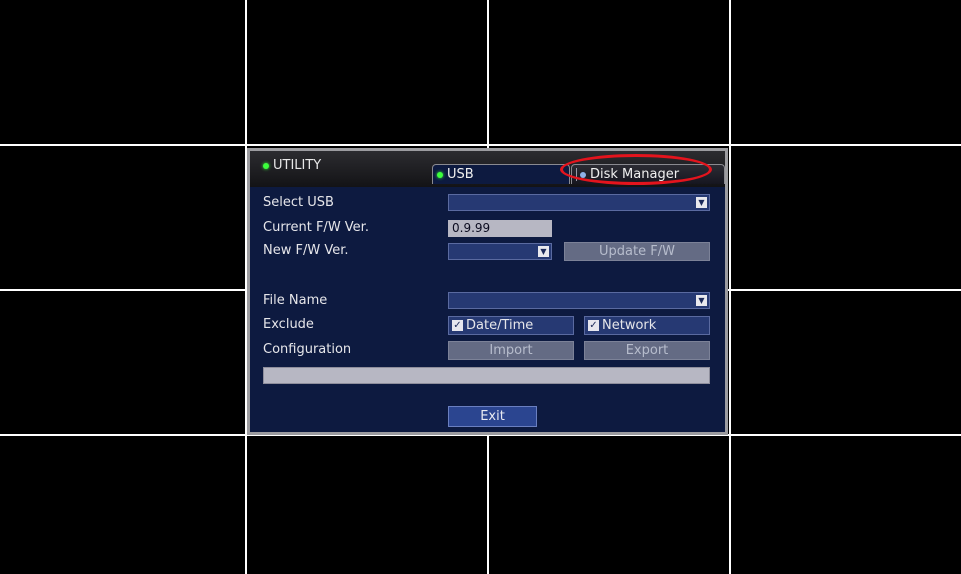  What do you see at coordinates (288, 324) in the screenshot?
I see `exclude-label: Exclude` at bounding box center [288, 324].